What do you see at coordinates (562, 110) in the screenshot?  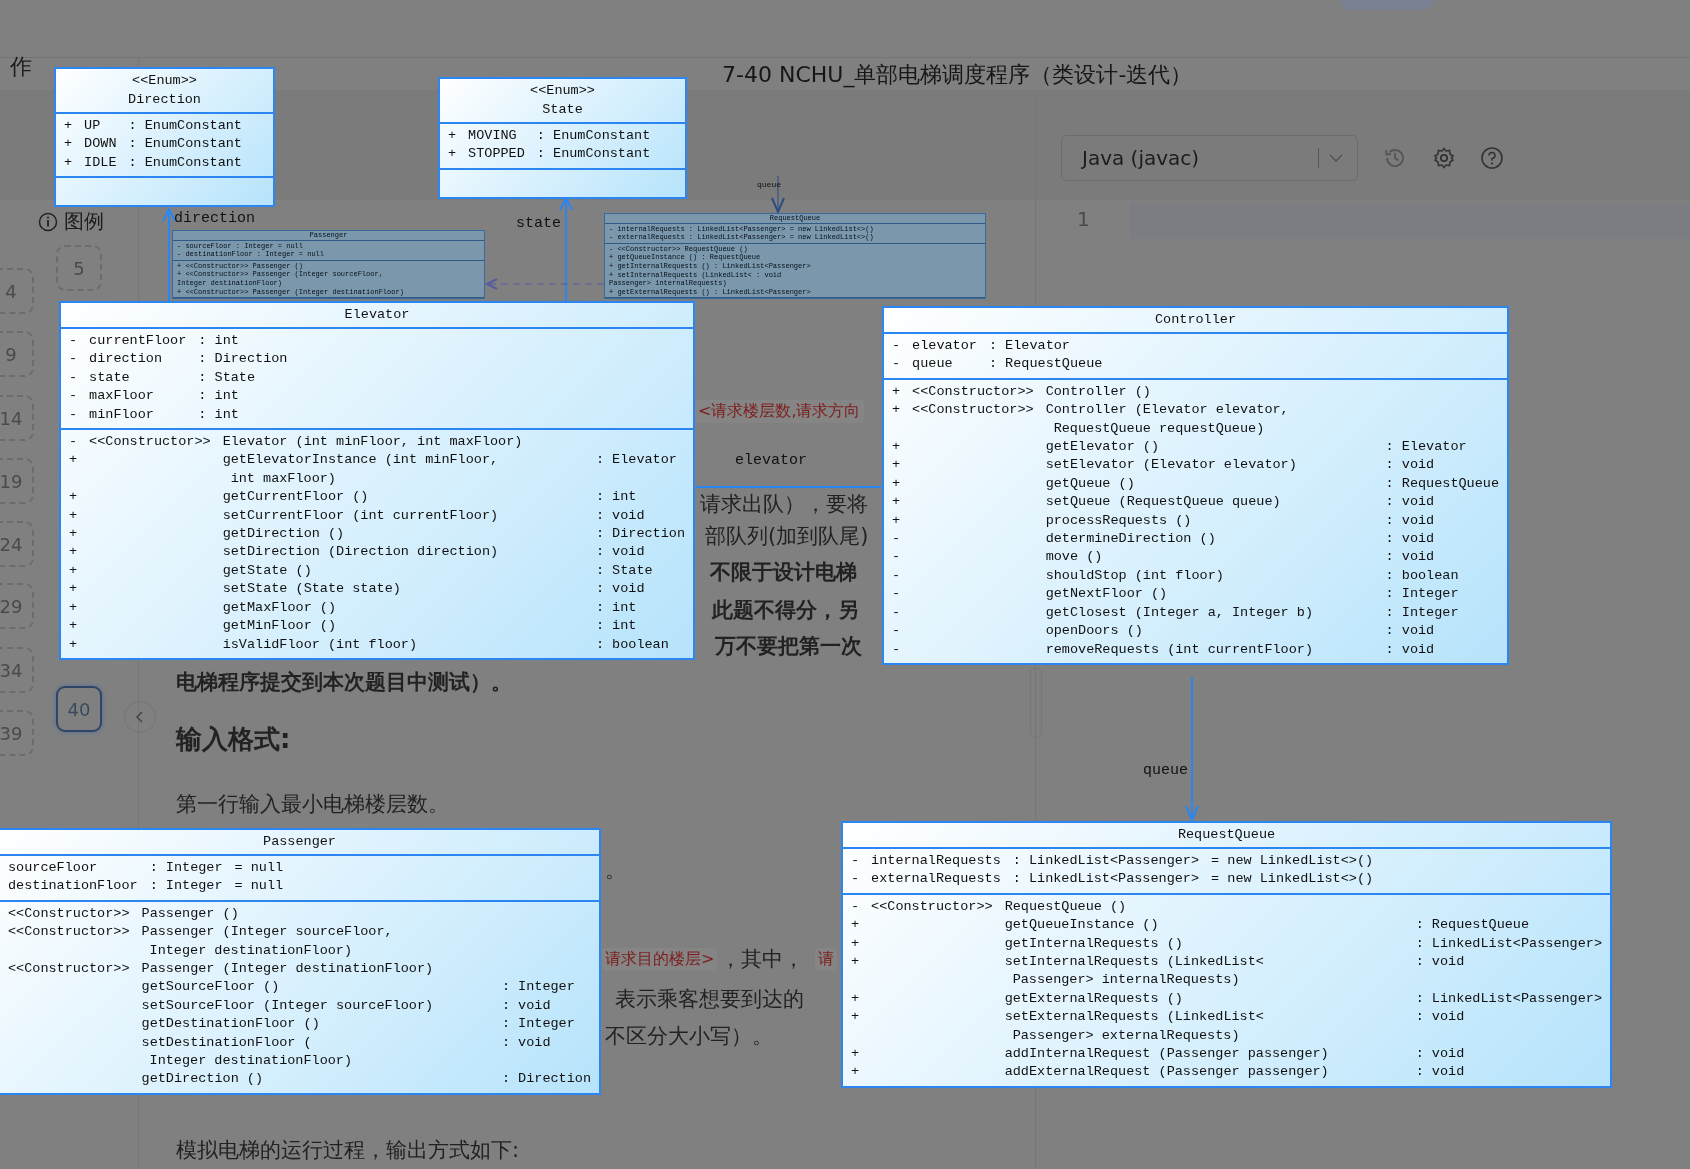 I see `class-name: State` at bounding box center [562, 110].